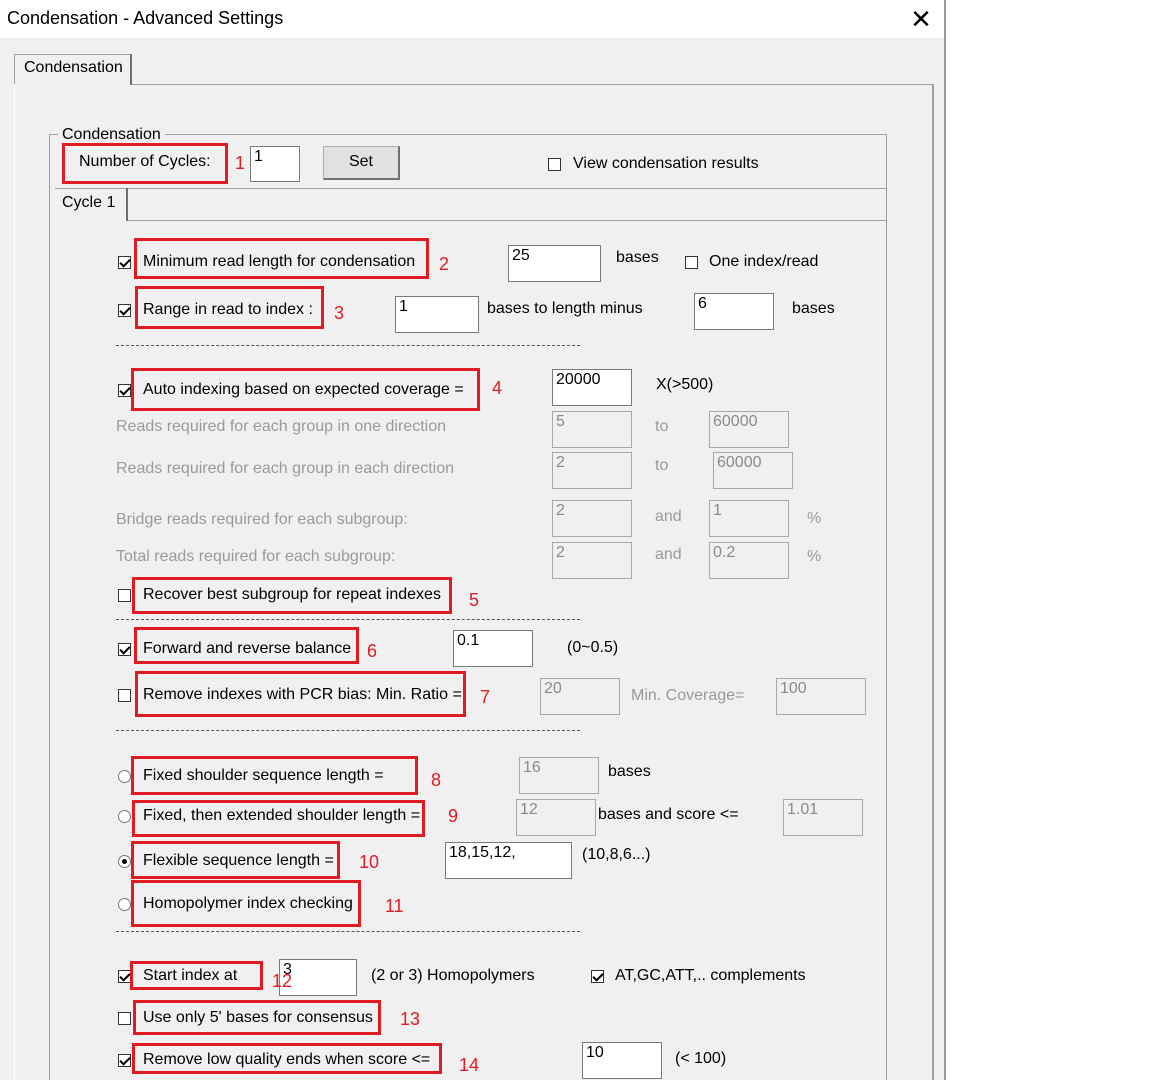 Image resolution: width=1152 pixels, height=1080 pixels. I want to click on annotation-number: 7, so click(485, 697).